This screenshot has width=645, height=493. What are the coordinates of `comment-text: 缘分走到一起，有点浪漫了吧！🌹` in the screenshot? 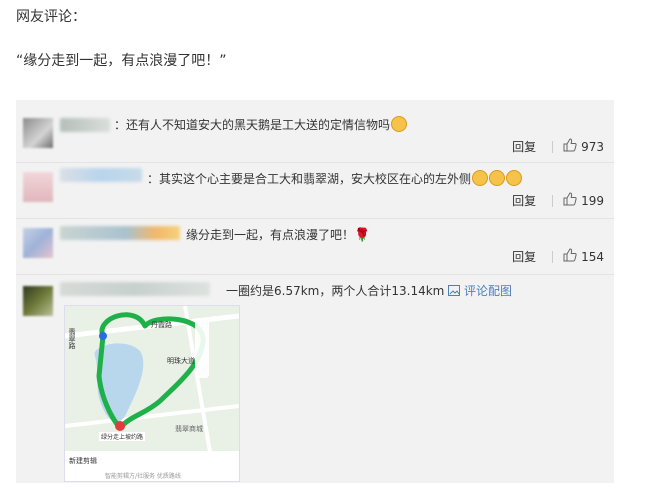 It's located at (278, 235).